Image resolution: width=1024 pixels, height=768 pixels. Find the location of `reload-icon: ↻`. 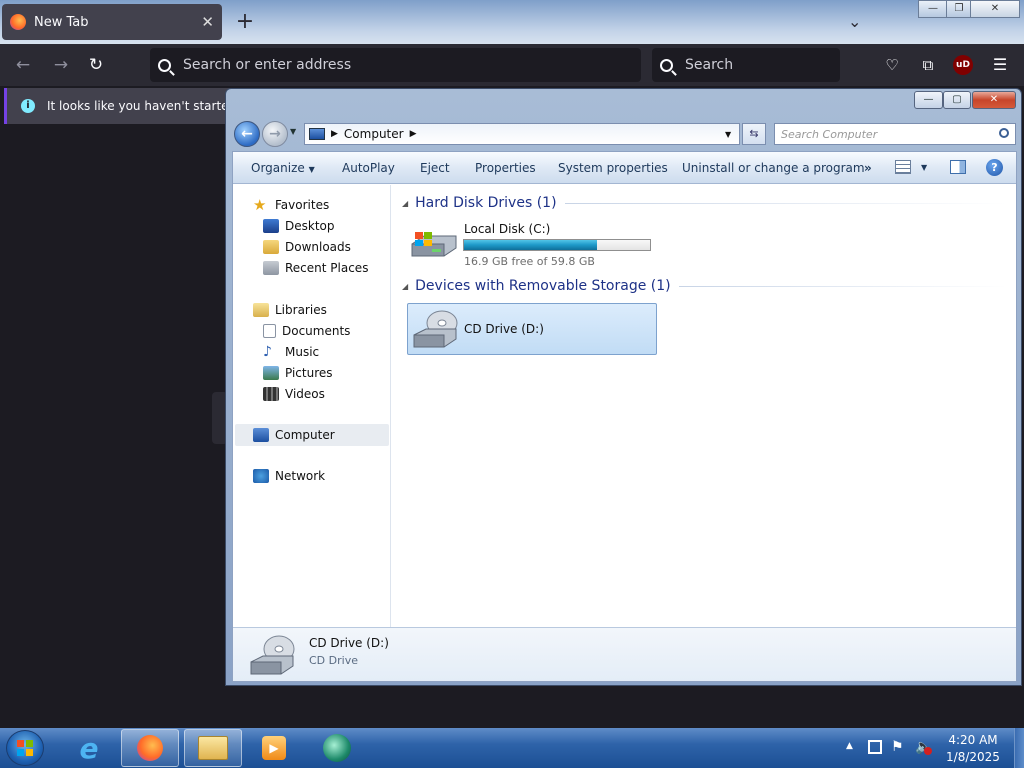

reload-icon: ↻ is located at coordinates (96, 65).